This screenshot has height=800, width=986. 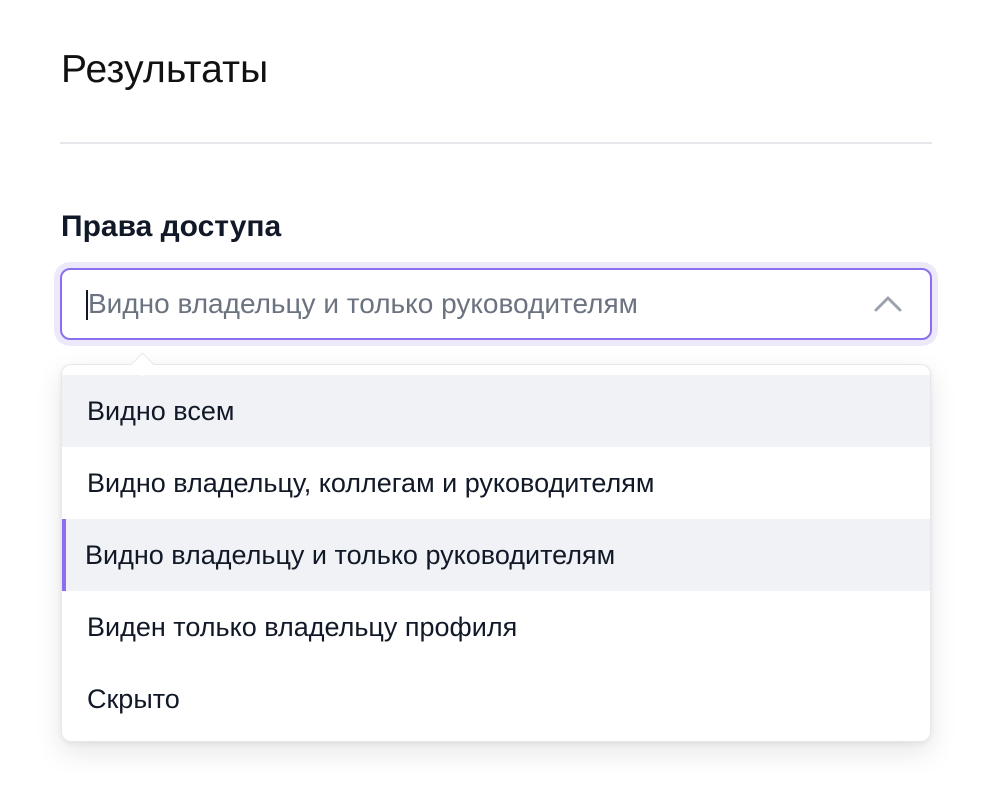 I want to click on option-owner-only: Виден только владельцу профиля, so click(x=496, y=627).